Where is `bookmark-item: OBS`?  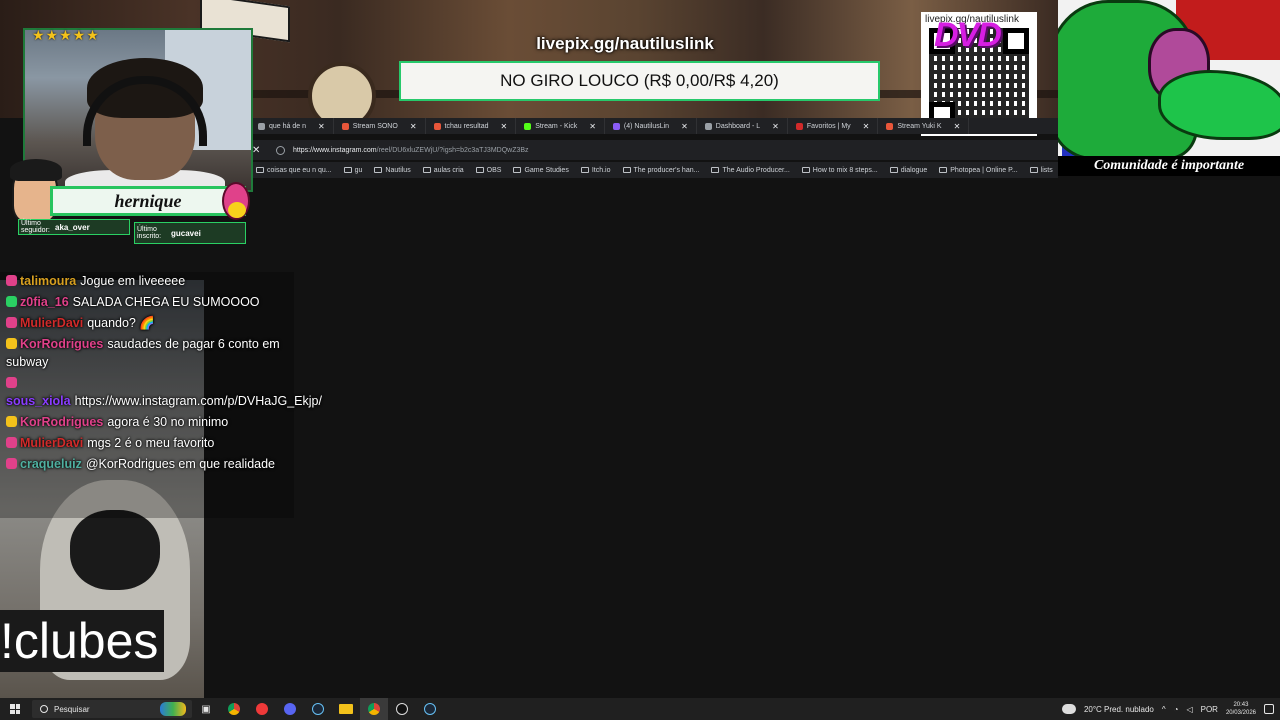
bookmark-item: OBS is located at coordinates (489, 170).